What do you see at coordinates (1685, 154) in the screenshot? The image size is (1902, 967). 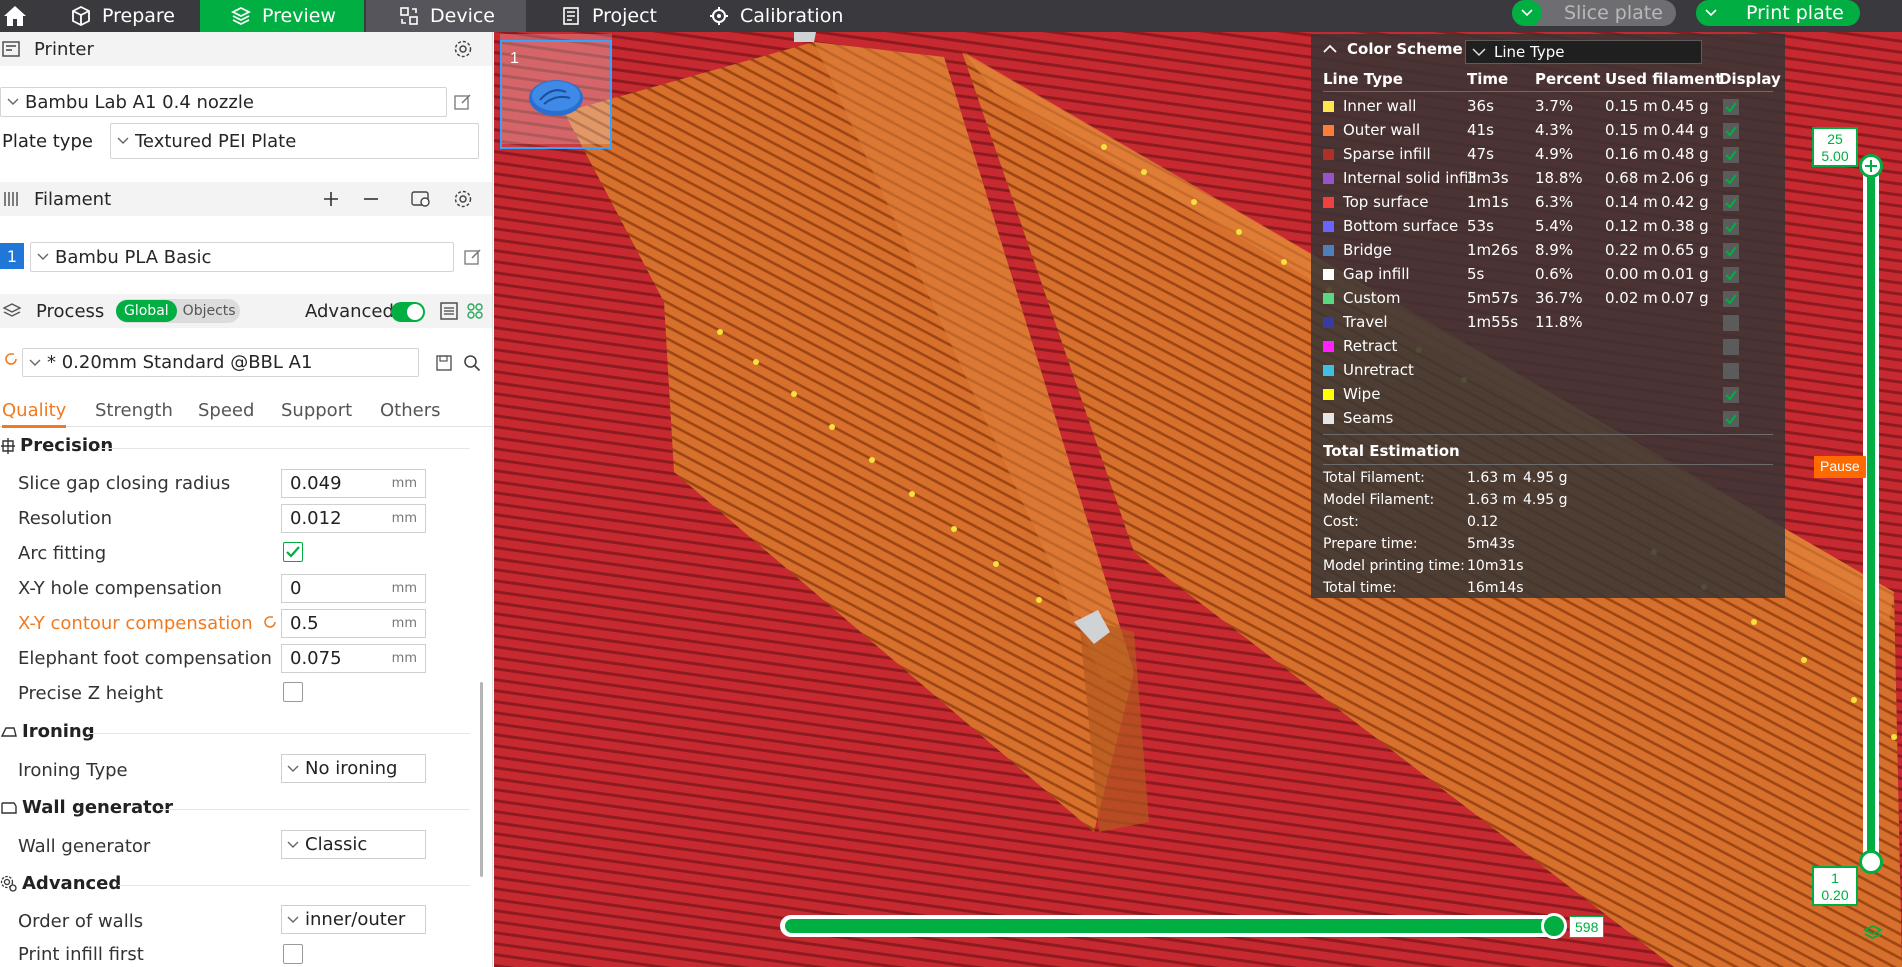 I see `legend-weight: 0.48 g` at bounding box center [1685, 154].